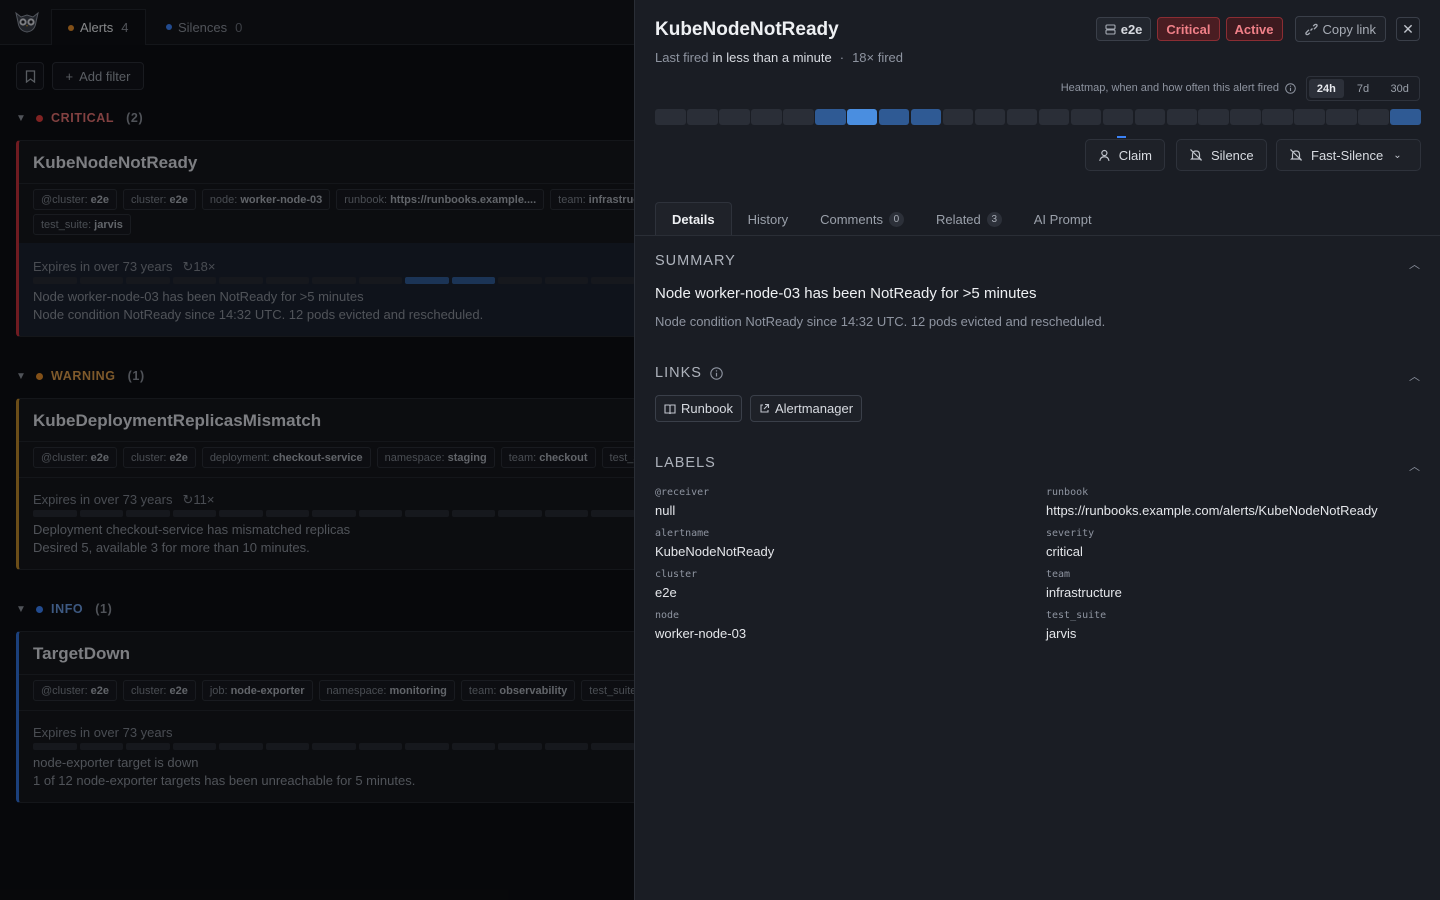 The height and width of the screenshot is (900, 1440). I want to click on fast-silence-button: Fast-Silence ⌄, so click(1348, 155).